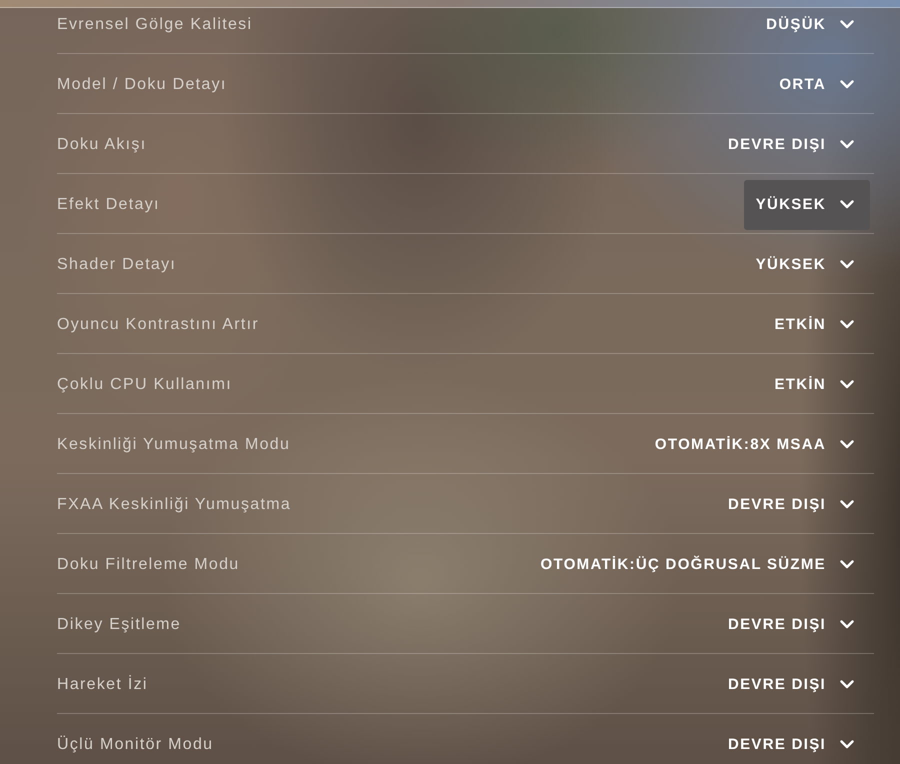 The width and height of the screenshot is (900, 764). I want to click on setting-label: FXAA Keskinliği Yumuşatma, so click(174, 505).